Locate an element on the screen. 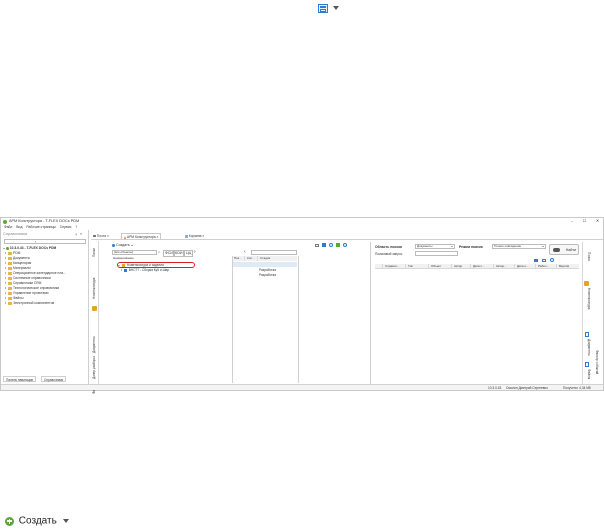 The image size is (604, 529). vtab-folders: Папки is located at coordinates (94, 252).